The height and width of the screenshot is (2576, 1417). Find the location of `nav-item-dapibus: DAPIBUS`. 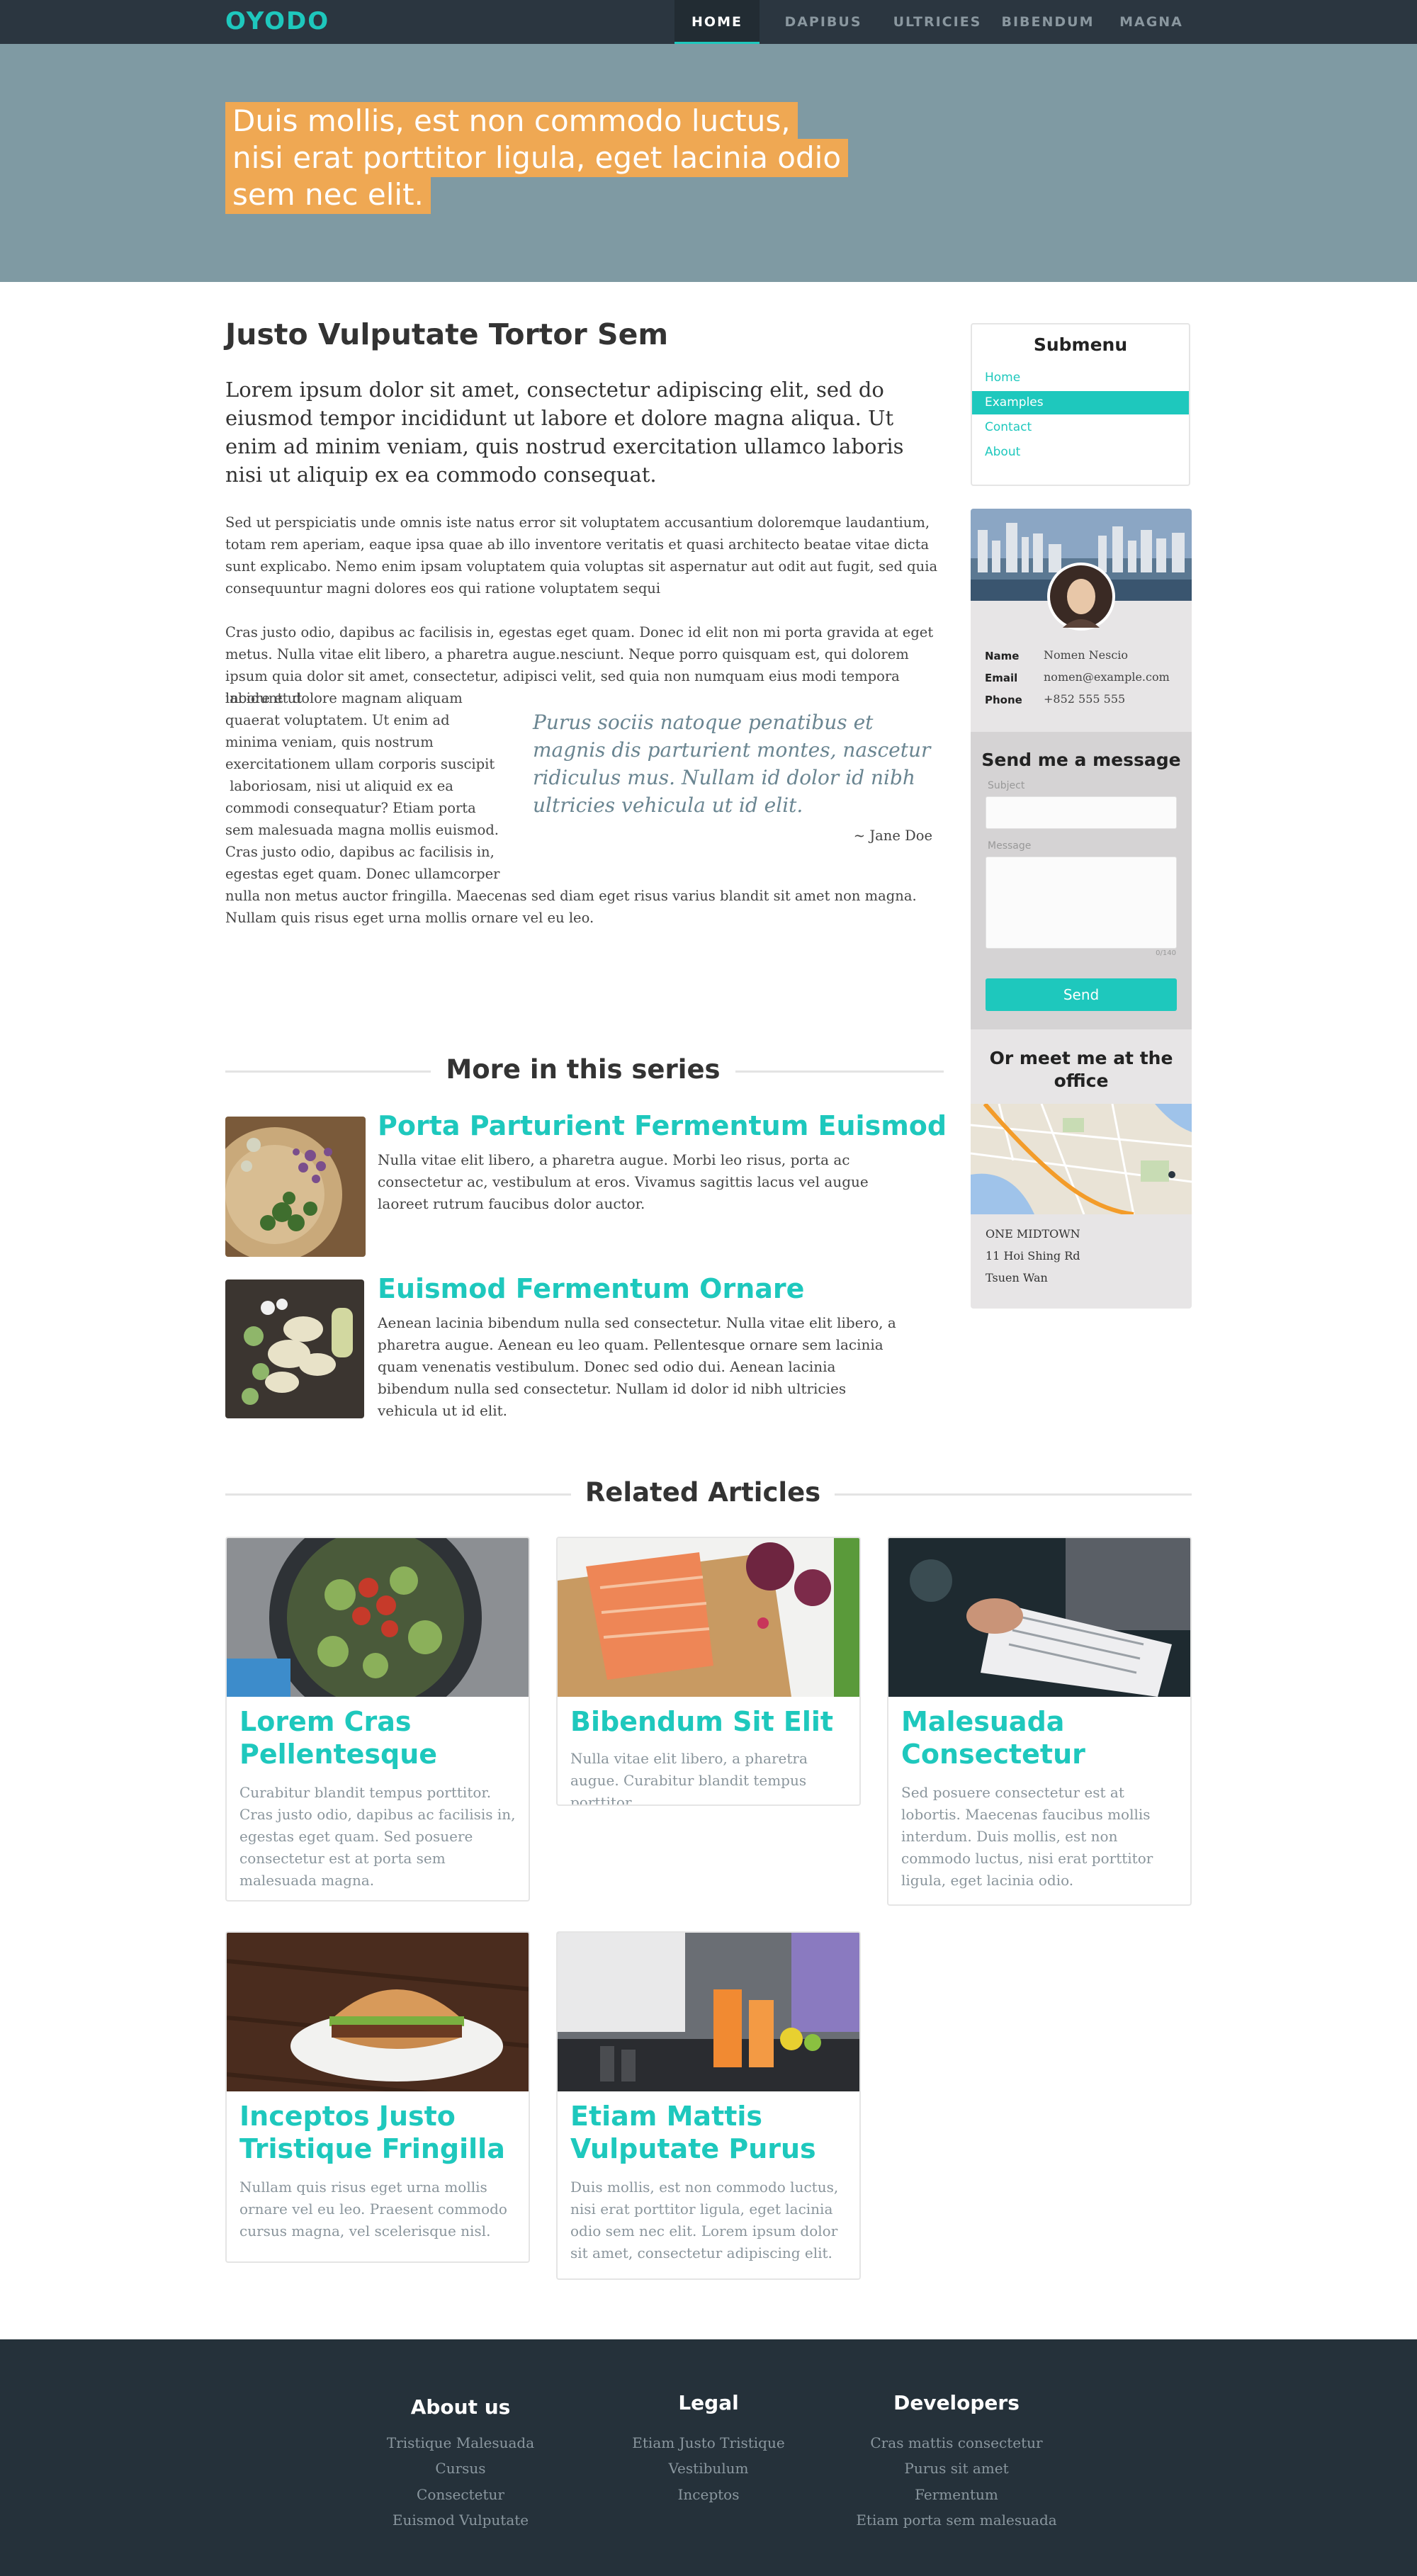

nav-item-dapibus: DAPIBUS is located at coordinates (823, 22).